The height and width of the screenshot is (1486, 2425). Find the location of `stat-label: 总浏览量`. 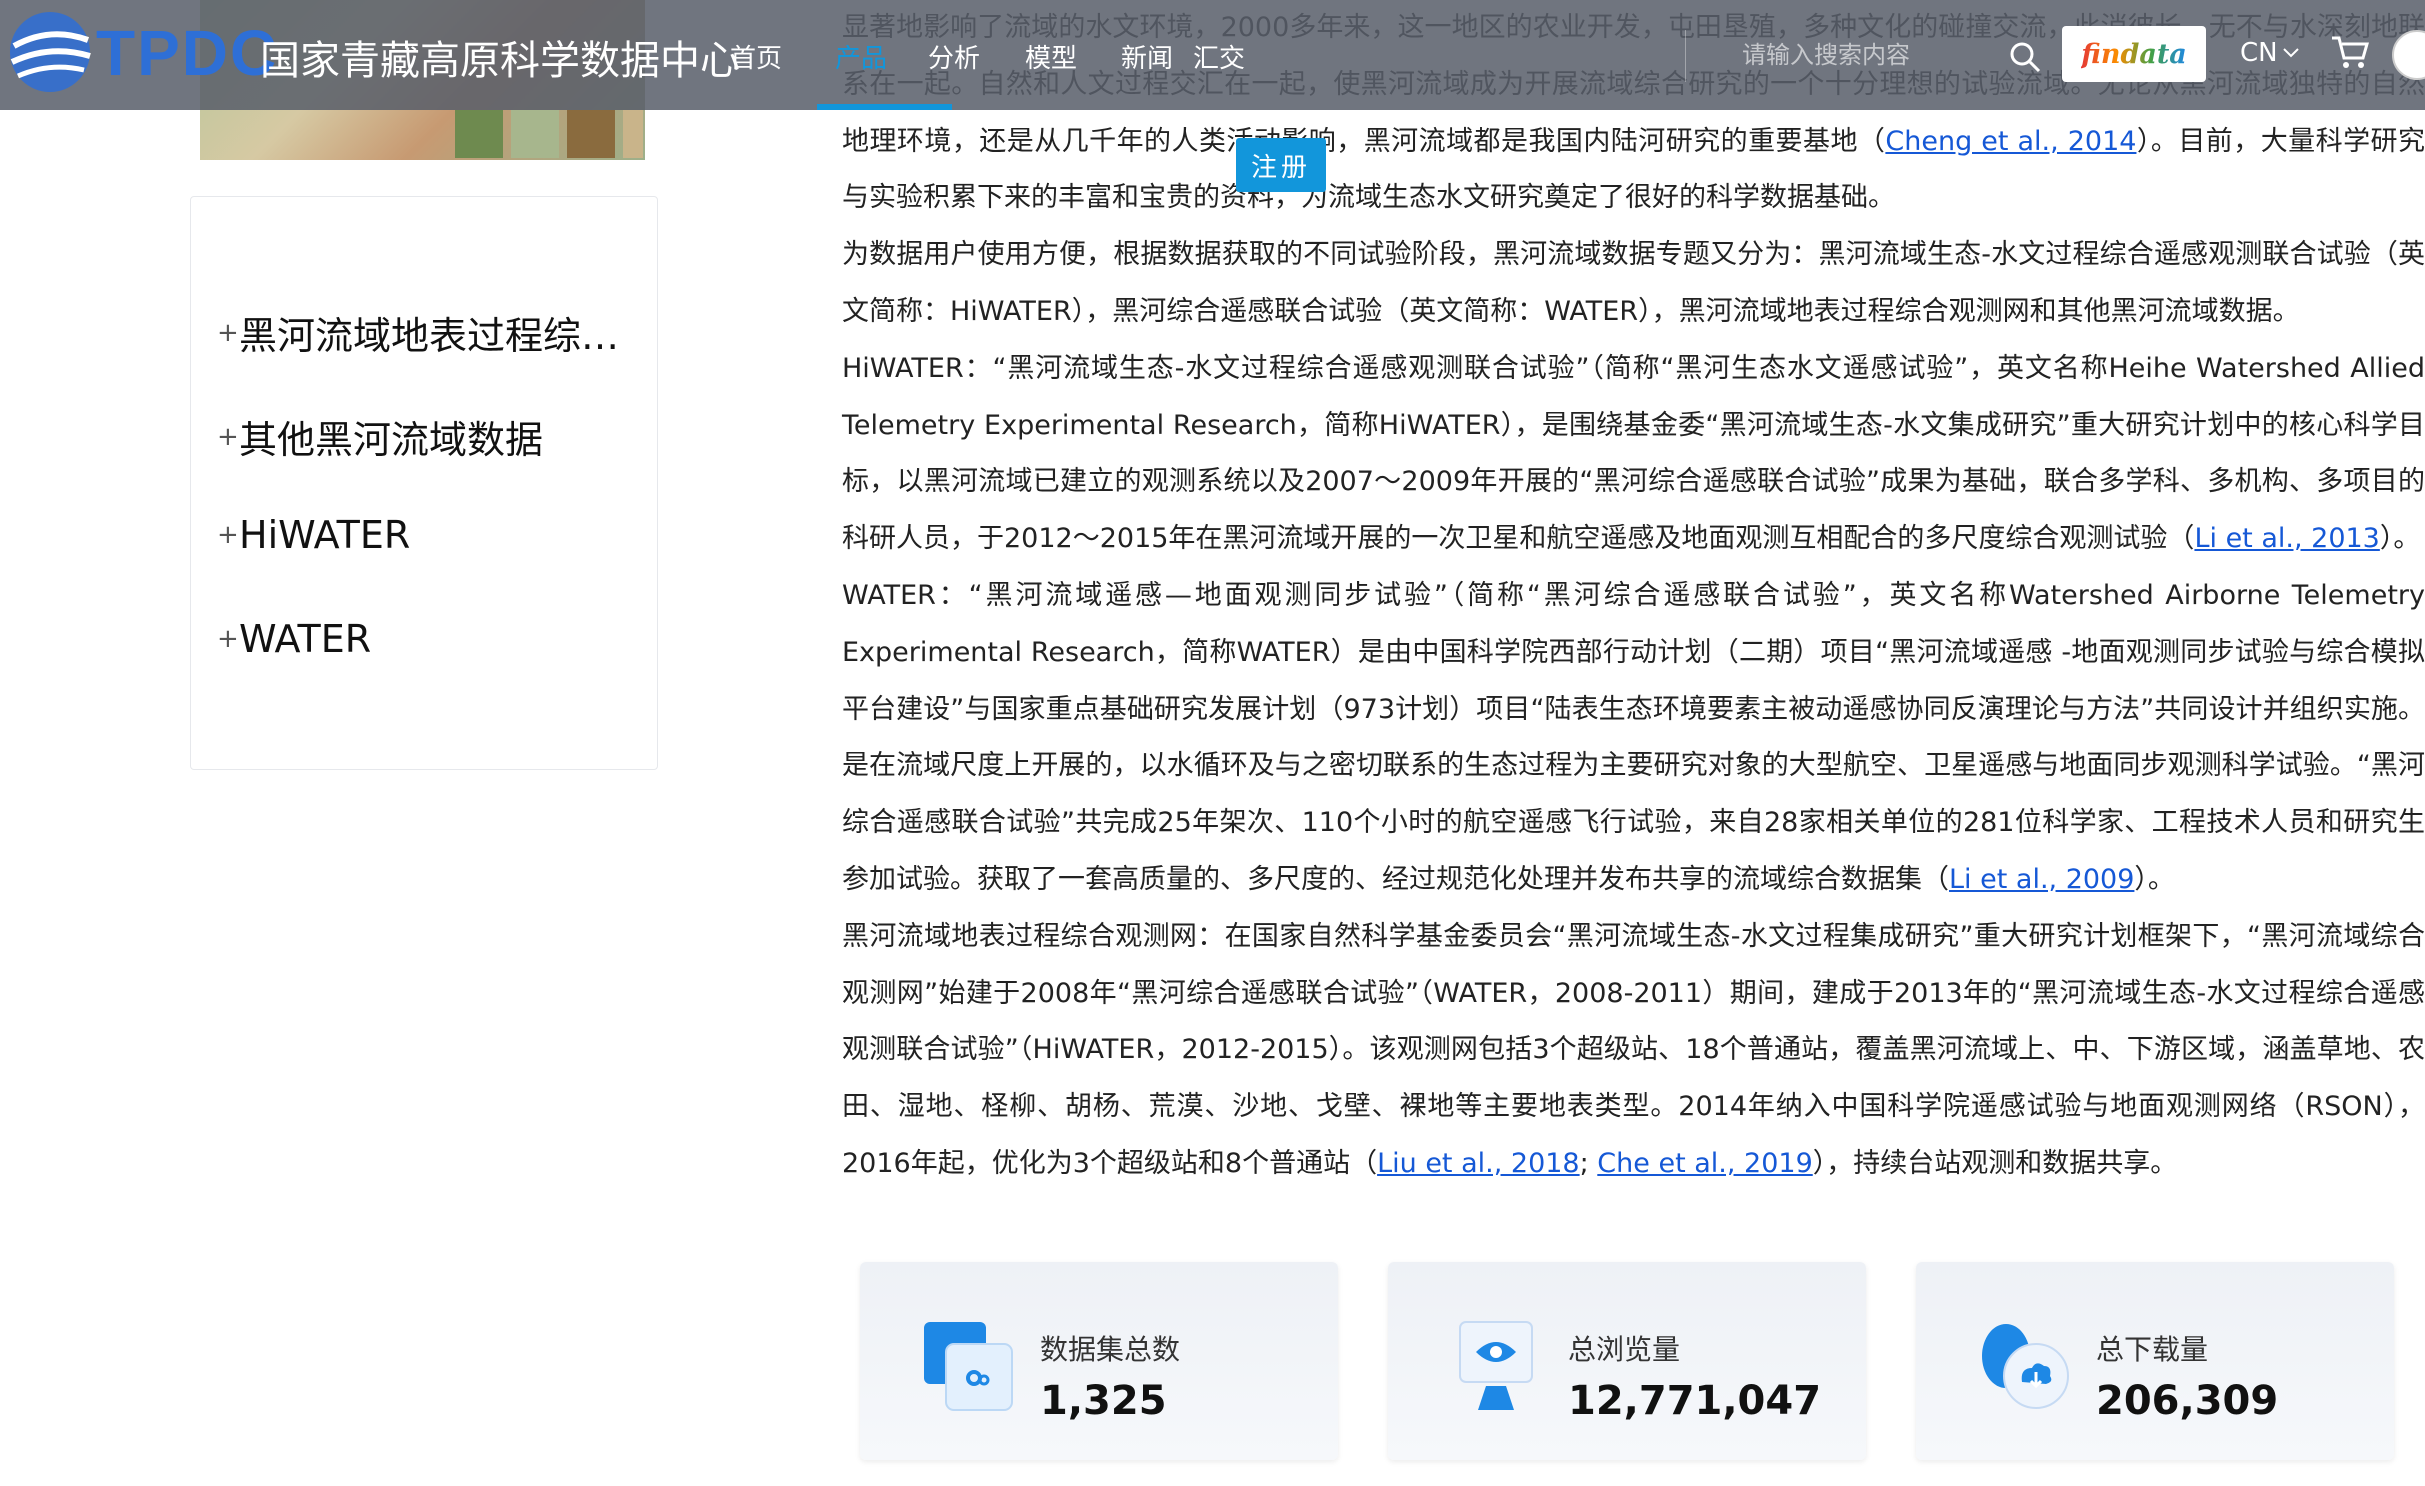

stat-label: 总浏览量 is located at coordinates (1624, 1349).